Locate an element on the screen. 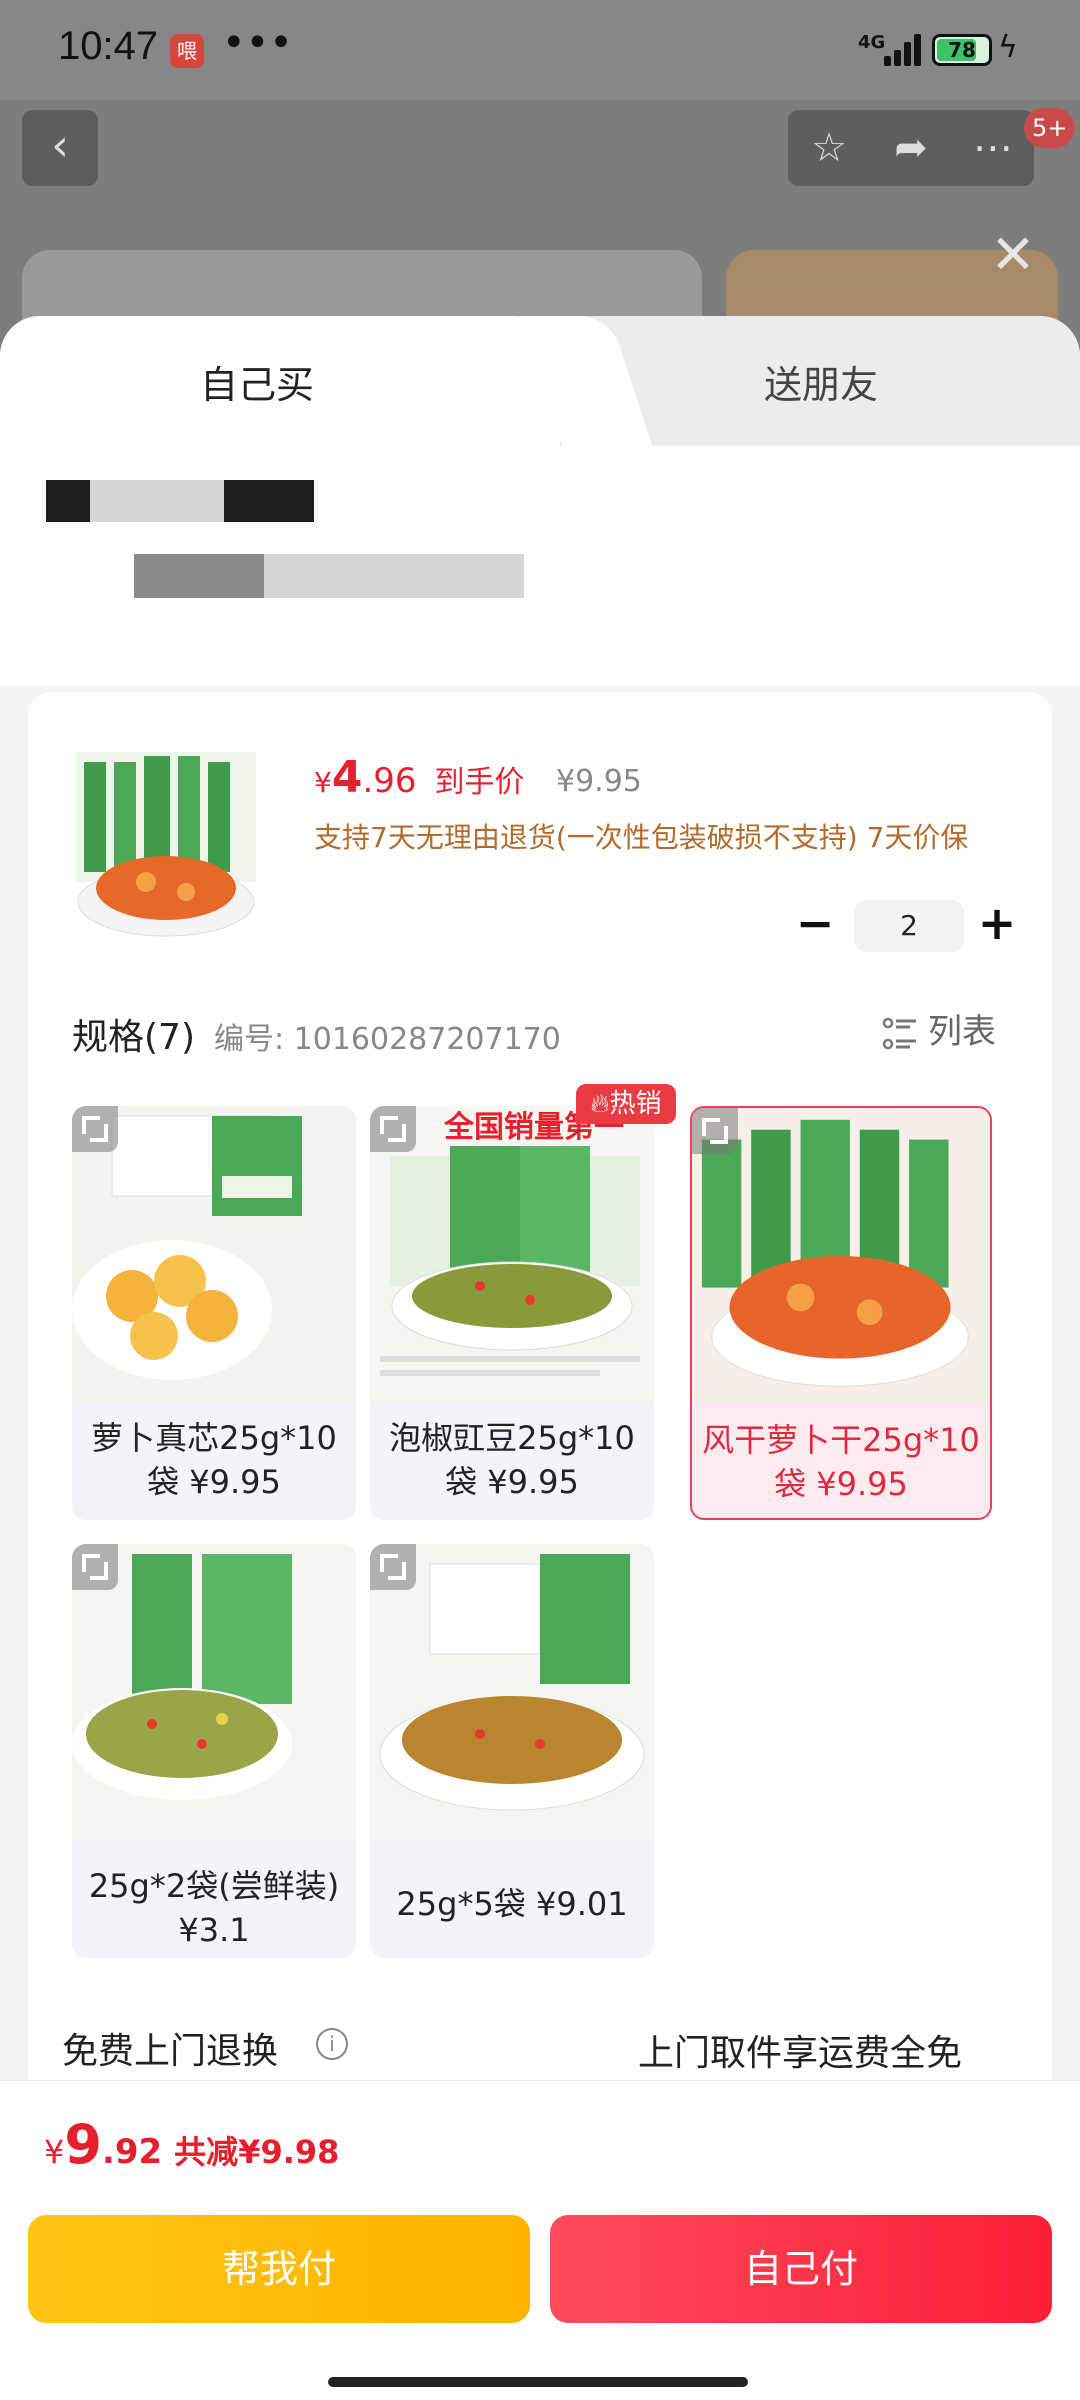 Image resolution: width=1080 pixels, height=2400 pixels. spec-option: 萝卜真芯25g*10袋 ¥9.95 is located at coordinates (214, 1313).